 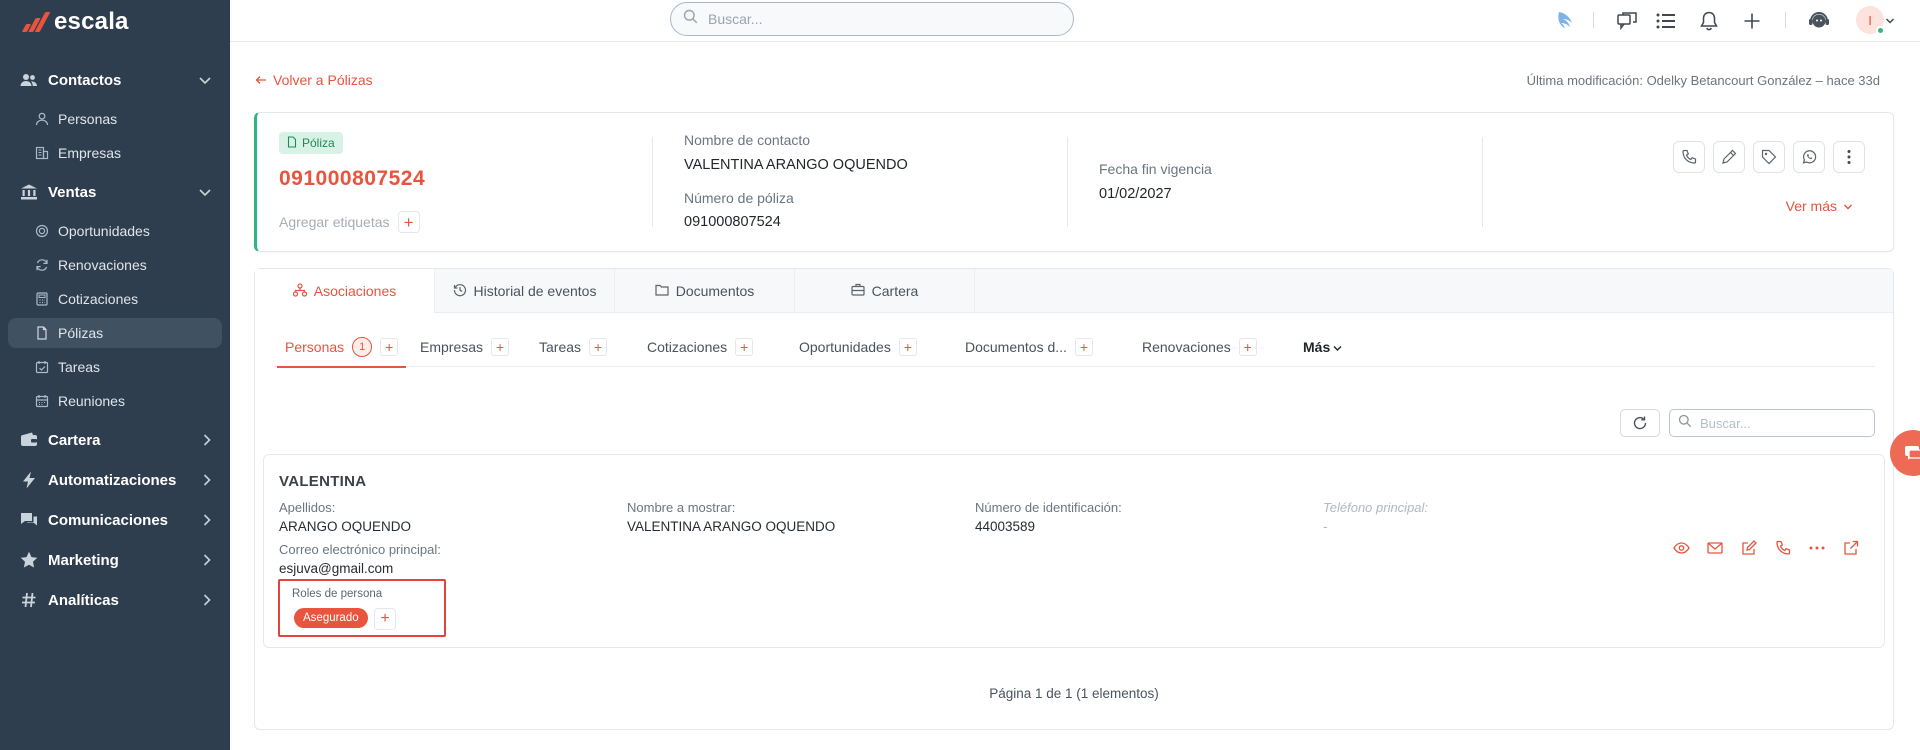 What do you see at coordinates (115, 153) in the screenshot?
I see `sidebar-item-empresas: Empresas` at bounding box center [115, 153].